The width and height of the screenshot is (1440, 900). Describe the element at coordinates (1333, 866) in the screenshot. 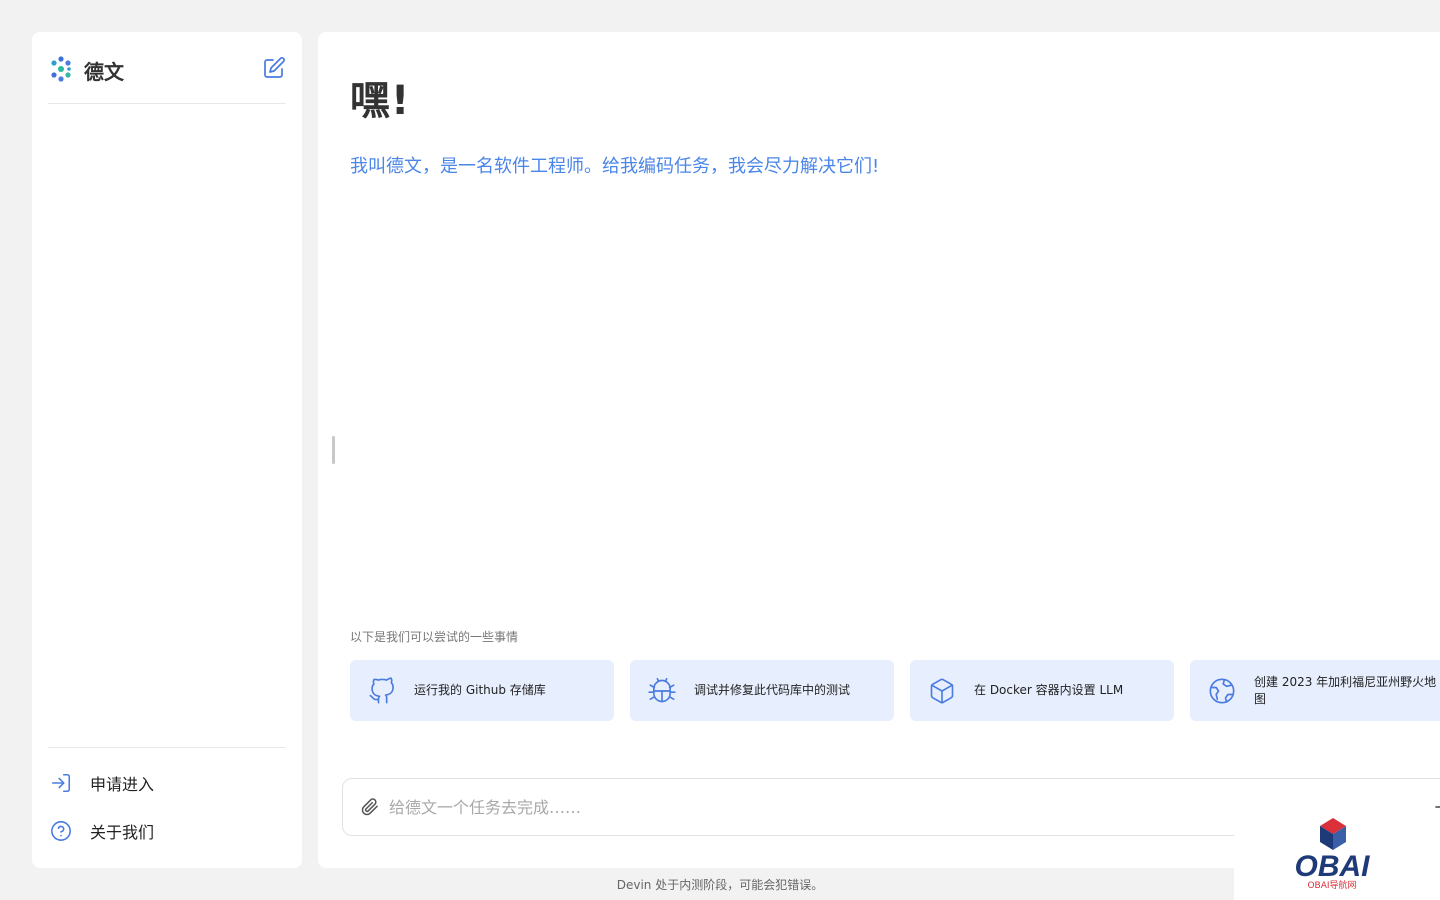

I see `svg-text: OBAI` at that location.